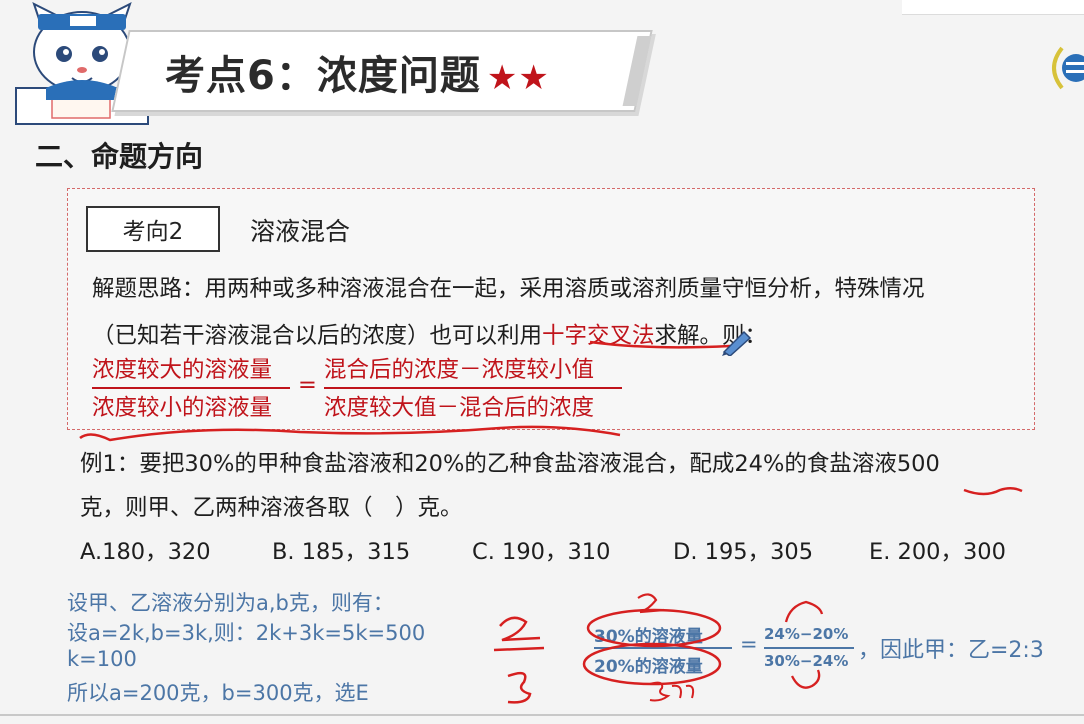 The height and width of the screenshot is (724, 1084). What do you see at coordinates (300, 231) in the screenshot?
I see `direction-title: 溶液混合` at bounding box center [300, 231].